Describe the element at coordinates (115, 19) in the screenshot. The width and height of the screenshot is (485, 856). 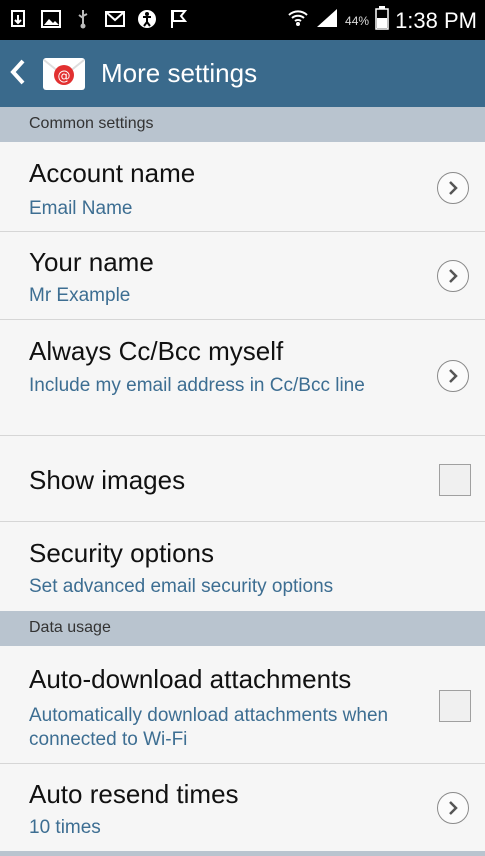
I see `mail-icon` at that location.